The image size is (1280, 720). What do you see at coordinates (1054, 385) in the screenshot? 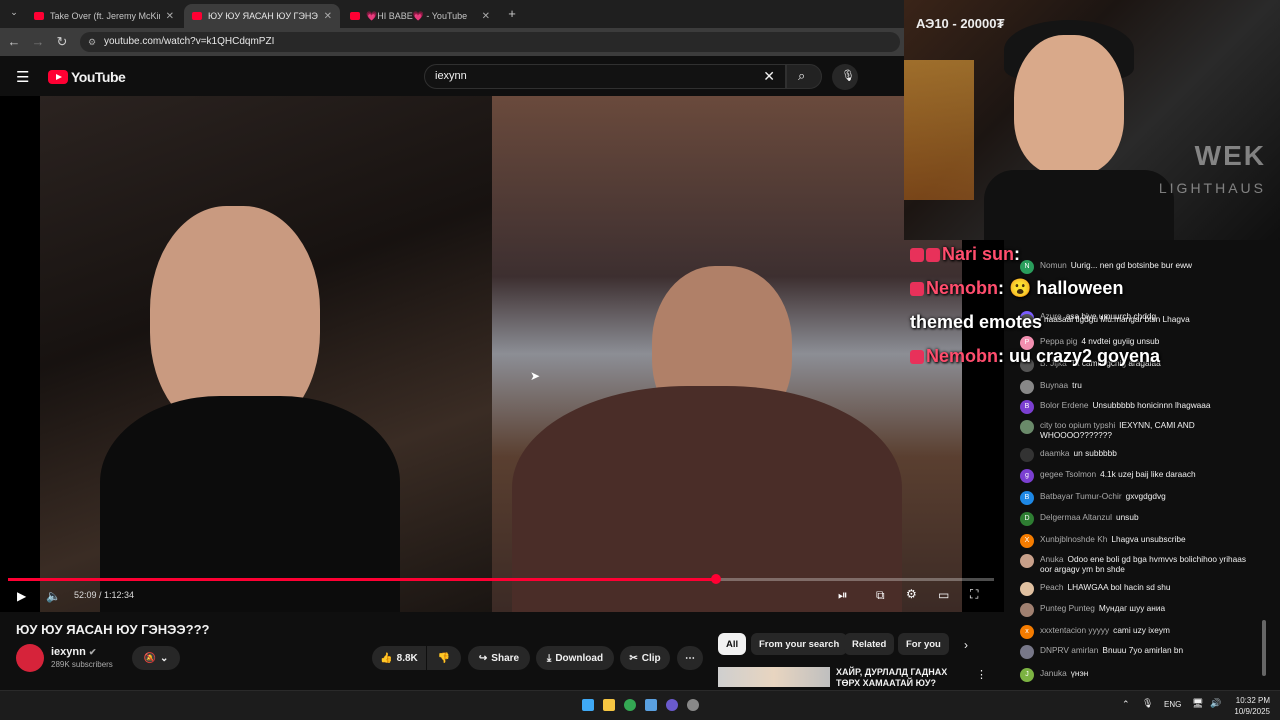
I see `chat-author: Buynaa` at bounding box center [1054, 385].